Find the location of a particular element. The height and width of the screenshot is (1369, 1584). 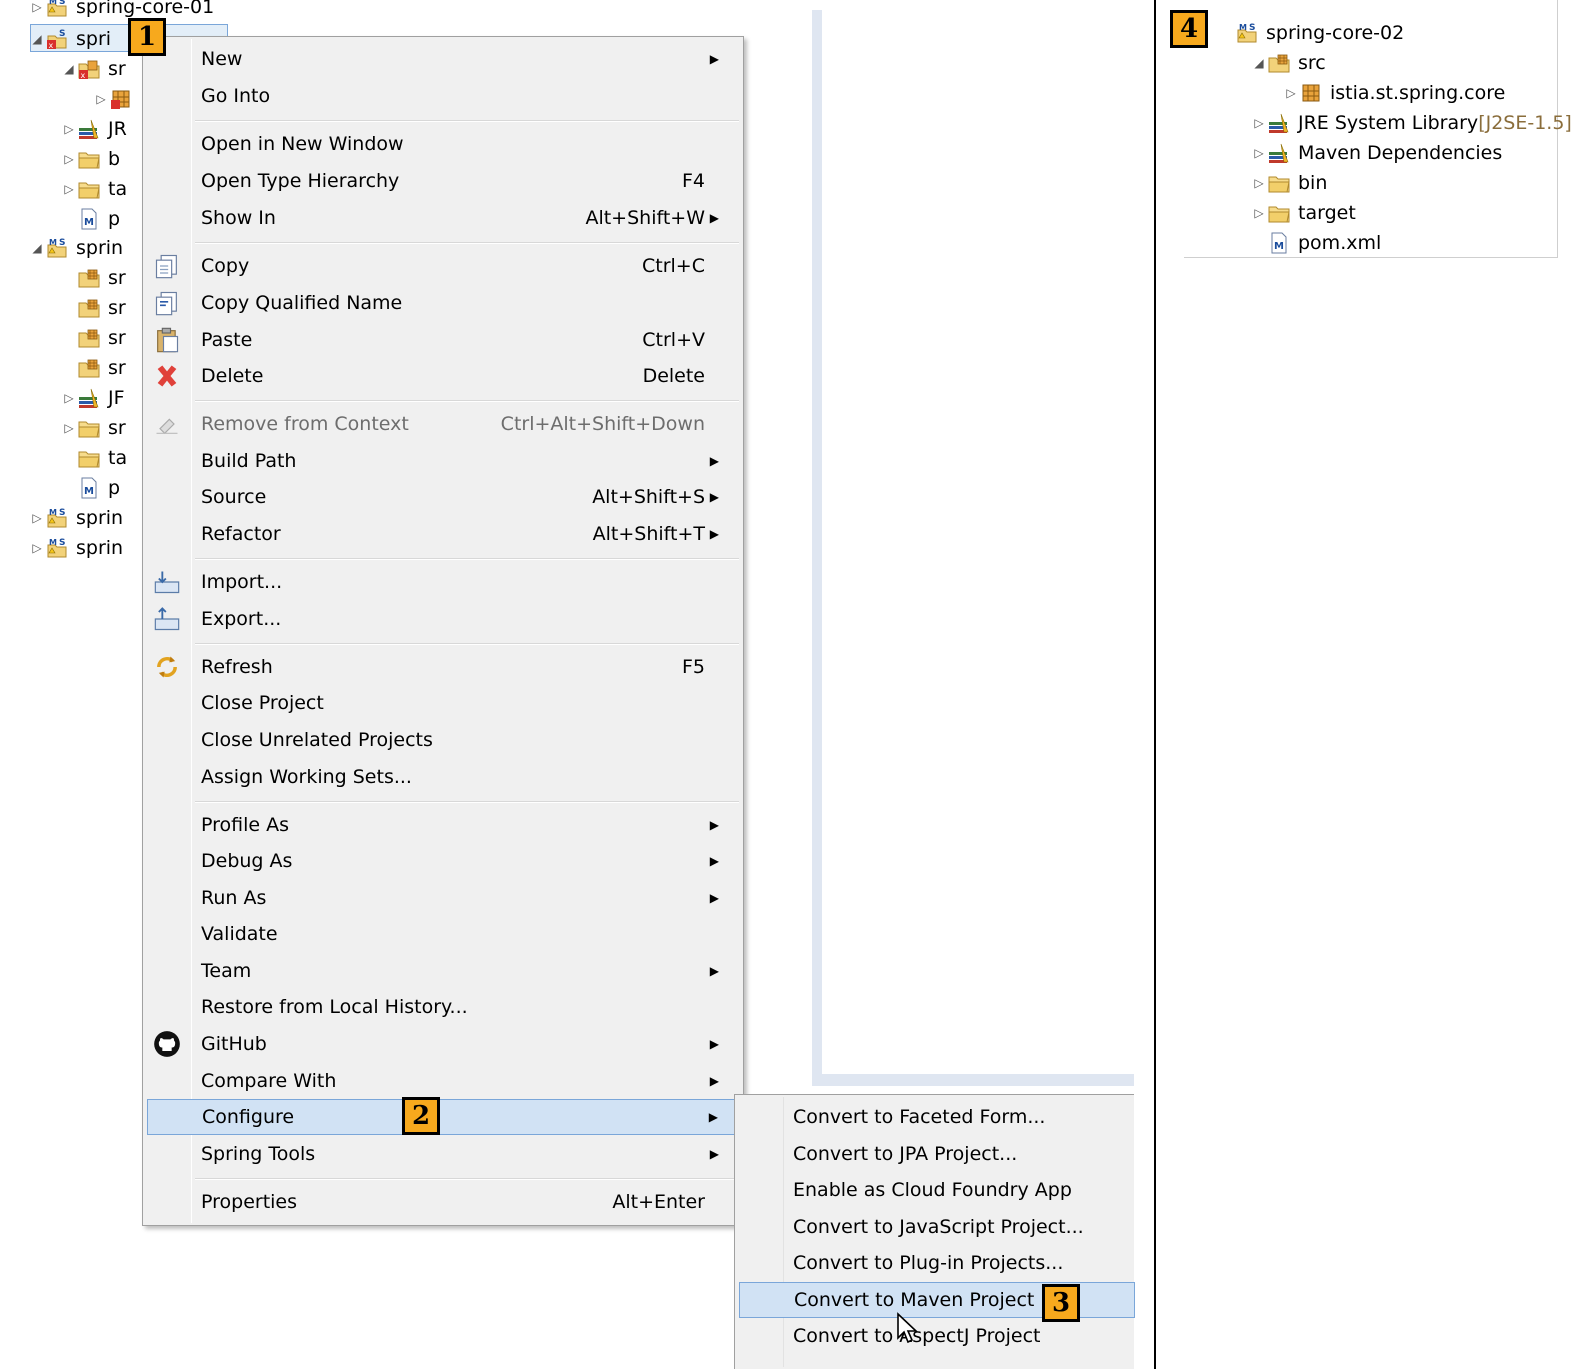

menu-item-configure: Configure ▶ is located at coordinates (442, 1117).